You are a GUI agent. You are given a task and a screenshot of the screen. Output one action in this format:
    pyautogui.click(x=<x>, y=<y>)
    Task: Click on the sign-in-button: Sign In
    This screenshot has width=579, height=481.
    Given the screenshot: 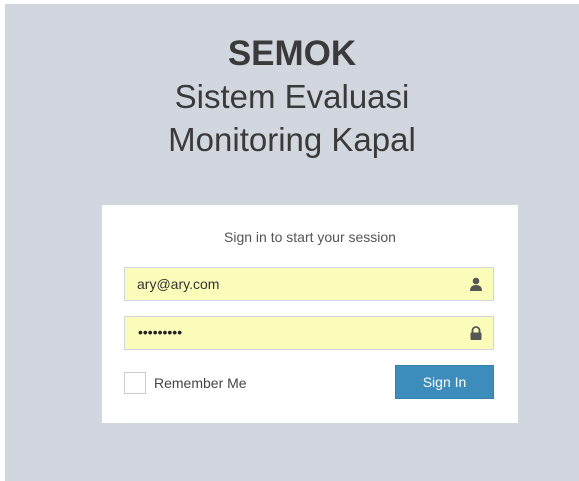 What is the action you would take?
    pyautogui.click(x=444, y=382)
    